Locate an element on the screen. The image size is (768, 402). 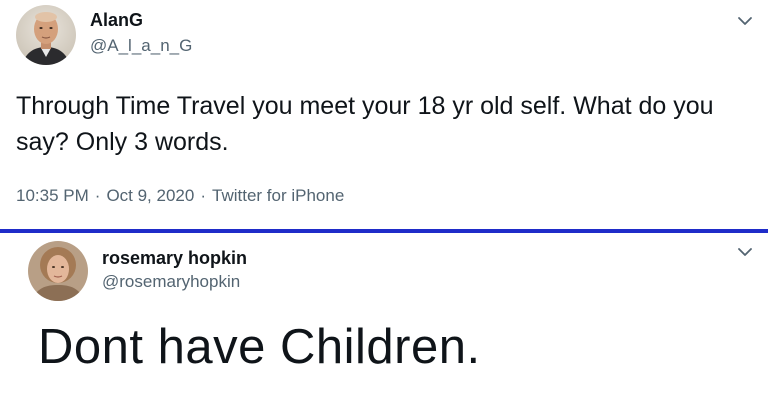
tweet-meta: 10:35 PM · Oct 9, 2020 · Twitter for iPhone is located at coordinates (180, 196).